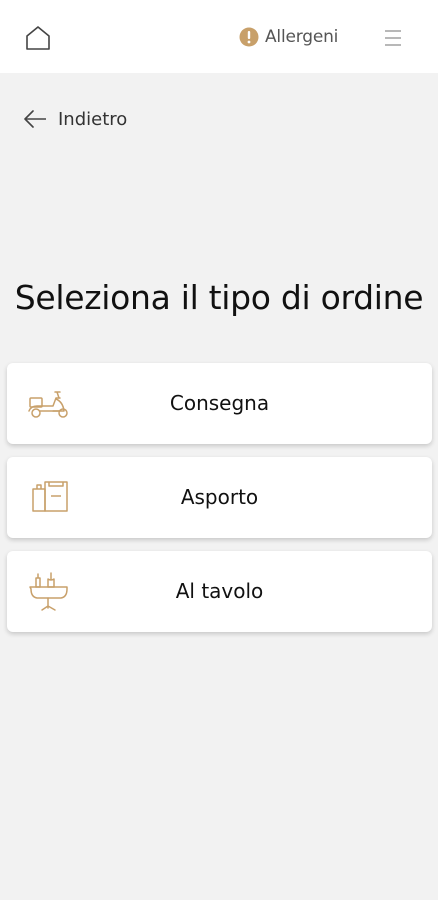 The width and height of the screenshot is (438, 900). What do you see at coordinates (249, 37) in the screenshot?
I see `alert-circle-icon` at bounding box center [249, 37].